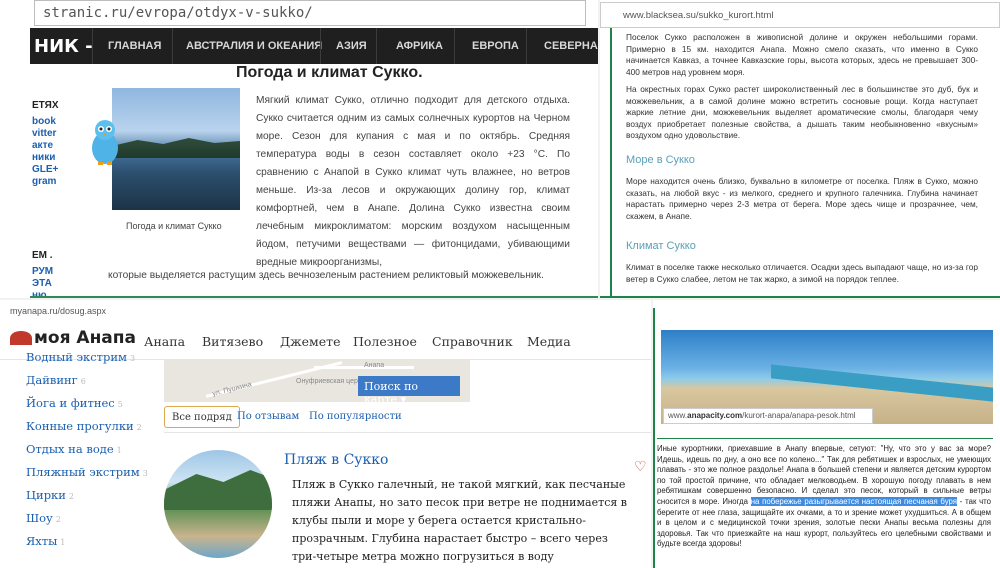  I want to click on address-bar: www.blacksea.su/sukko_kurort.html, so click(800, 15).